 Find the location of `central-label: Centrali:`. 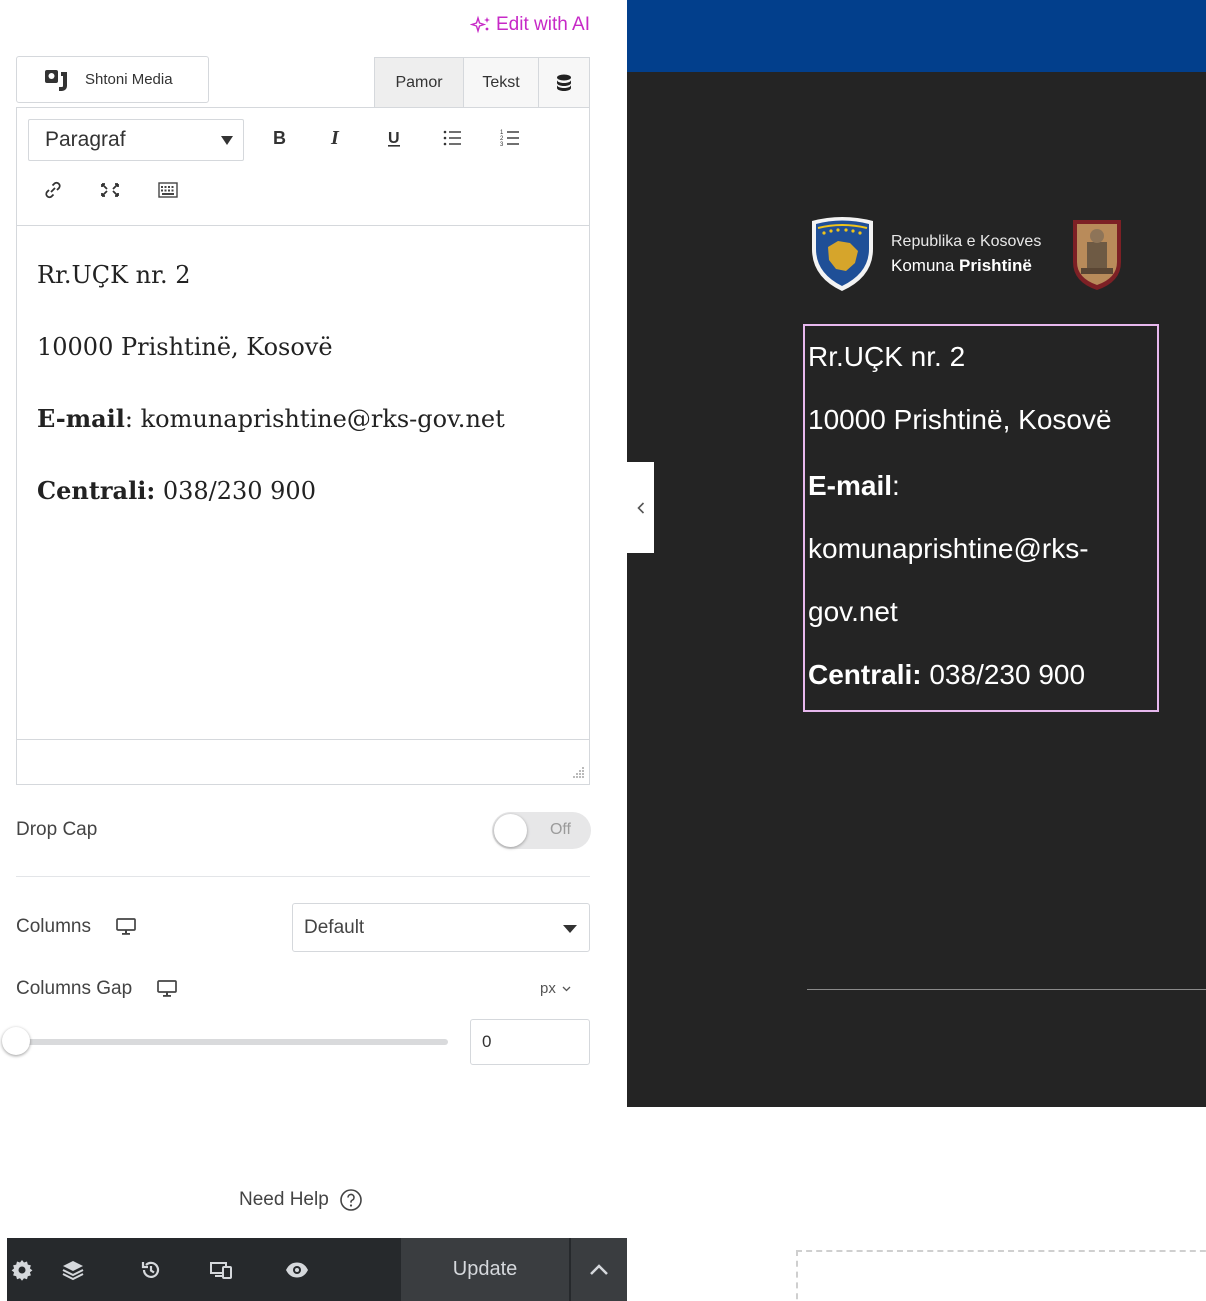

central-label: Centrali: is located at coordinates (96, 490).